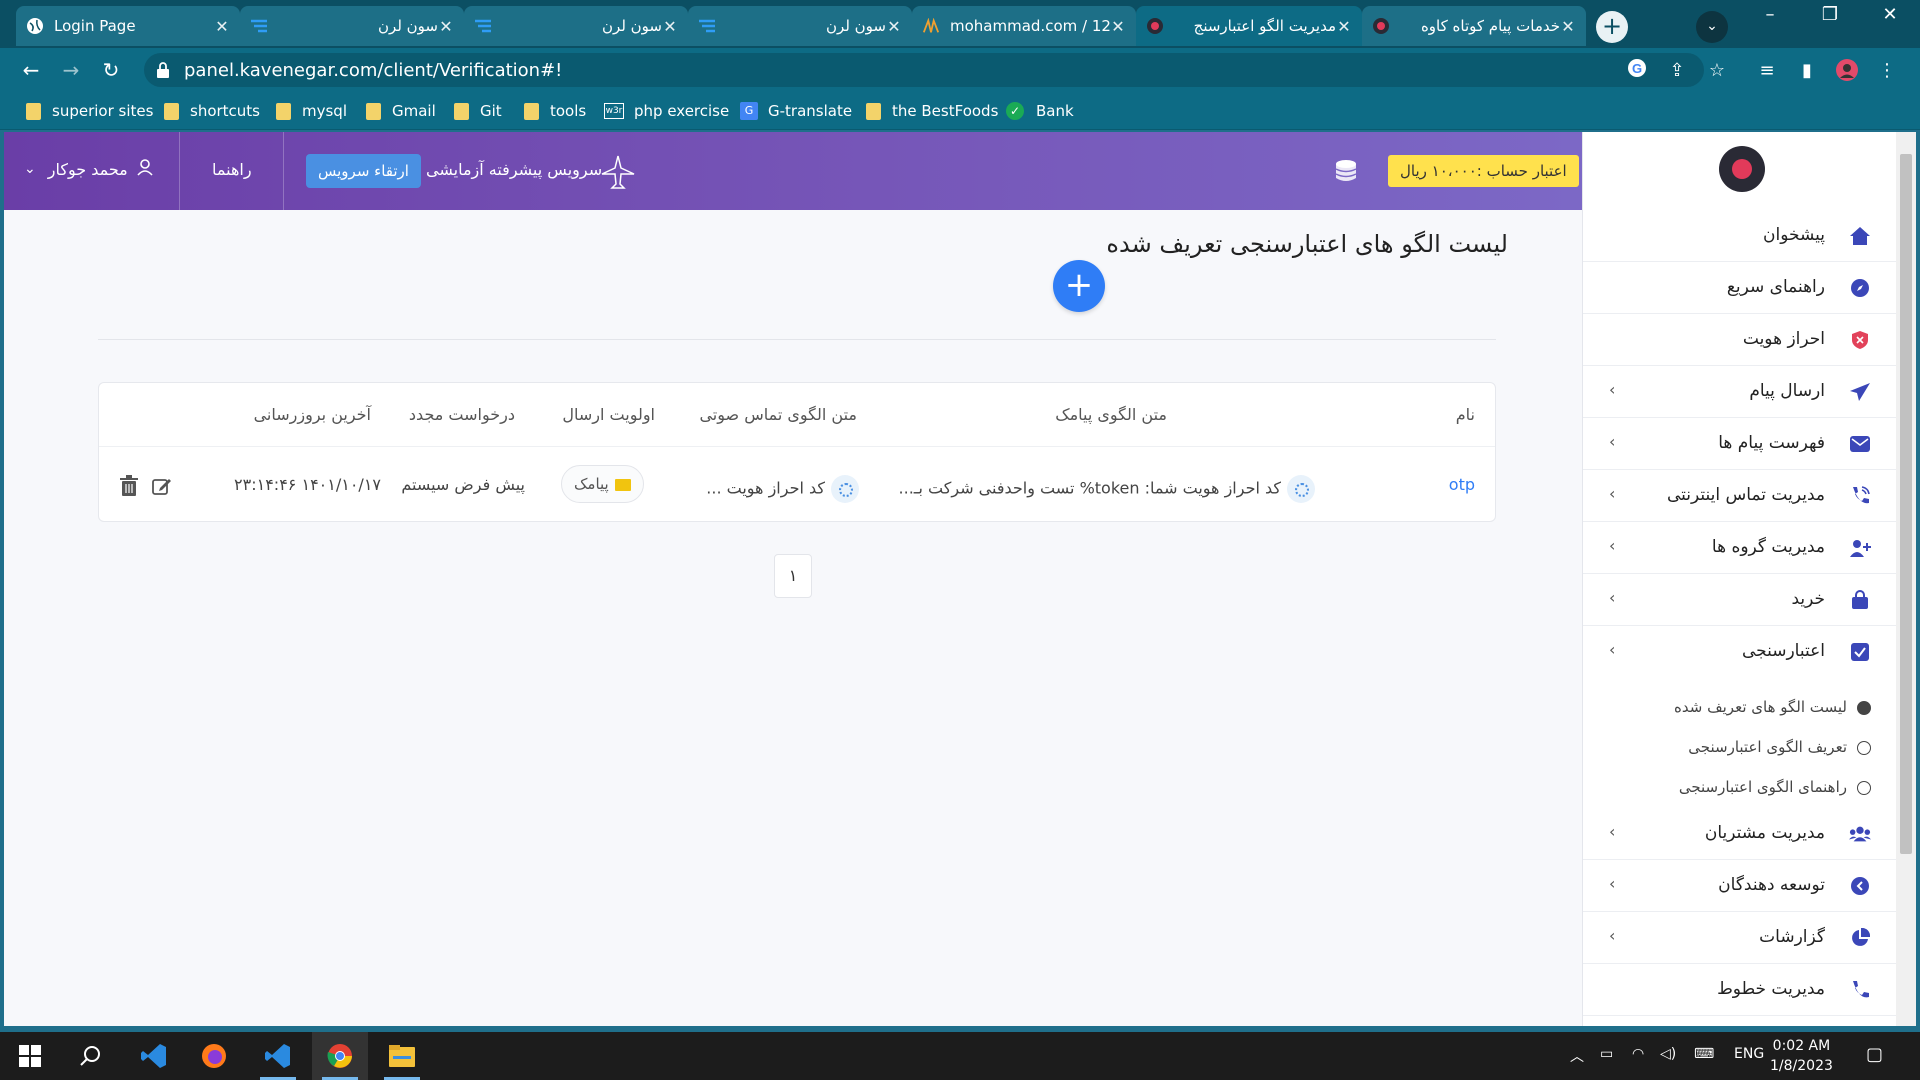  What do you see at coordinates (340, 1056) in the screenshot?
I see `chrome-icon` at bounding box center [340, 1056].